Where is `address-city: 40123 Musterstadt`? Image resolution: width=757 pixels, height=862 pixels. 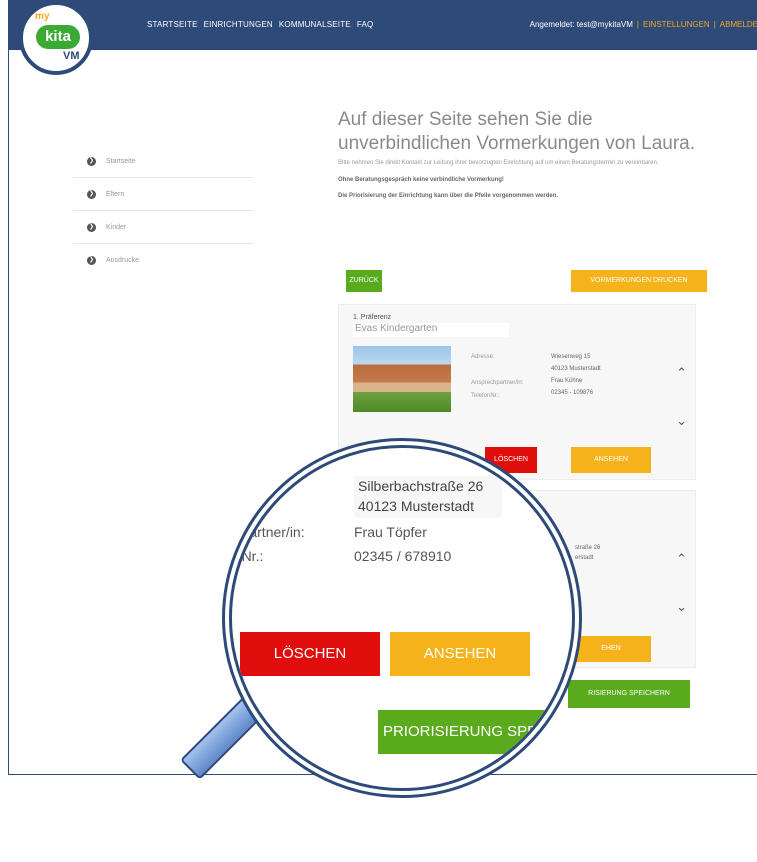
address-city: 40123 Musterstadt is located at coordinates (576, 369).